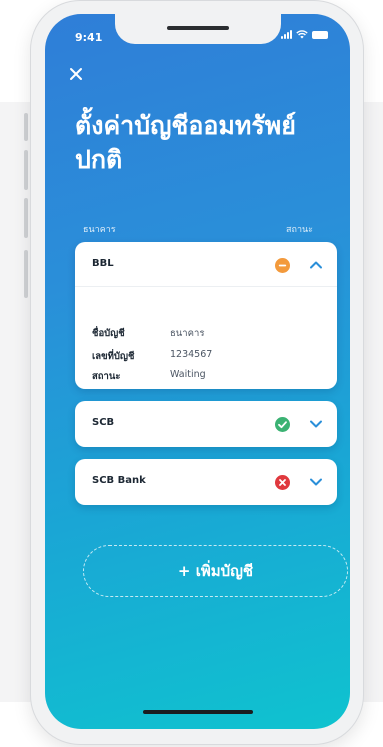  What do you see at coordinates (99, 230) in the screenshot?
I see `column-header-bank: ธนาคาร` at bounding box center [99, 230].